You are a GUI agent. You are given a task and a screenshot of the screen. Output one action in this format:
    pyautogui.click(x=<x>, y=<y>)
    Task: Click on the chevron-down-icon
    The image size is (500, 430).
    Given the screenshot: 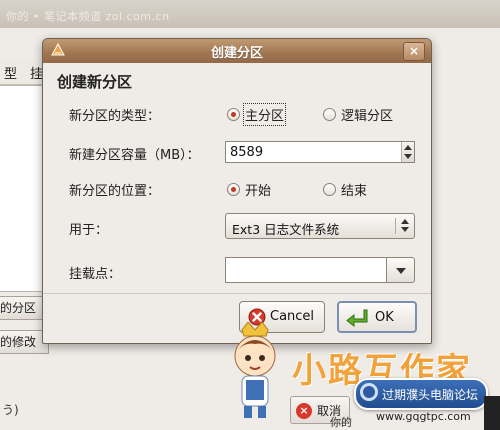 What is the action you would take?
    pyautogui.click(x=401, y=271)
    